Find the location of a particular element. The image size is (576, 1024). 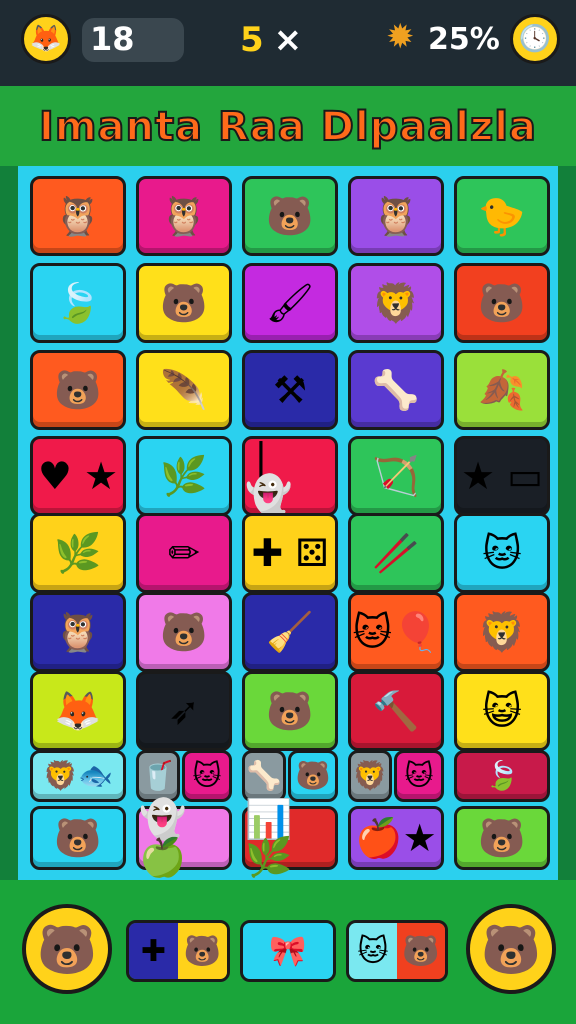

star-box-icon: ★ ▭ is located at coordinates (502, 476).